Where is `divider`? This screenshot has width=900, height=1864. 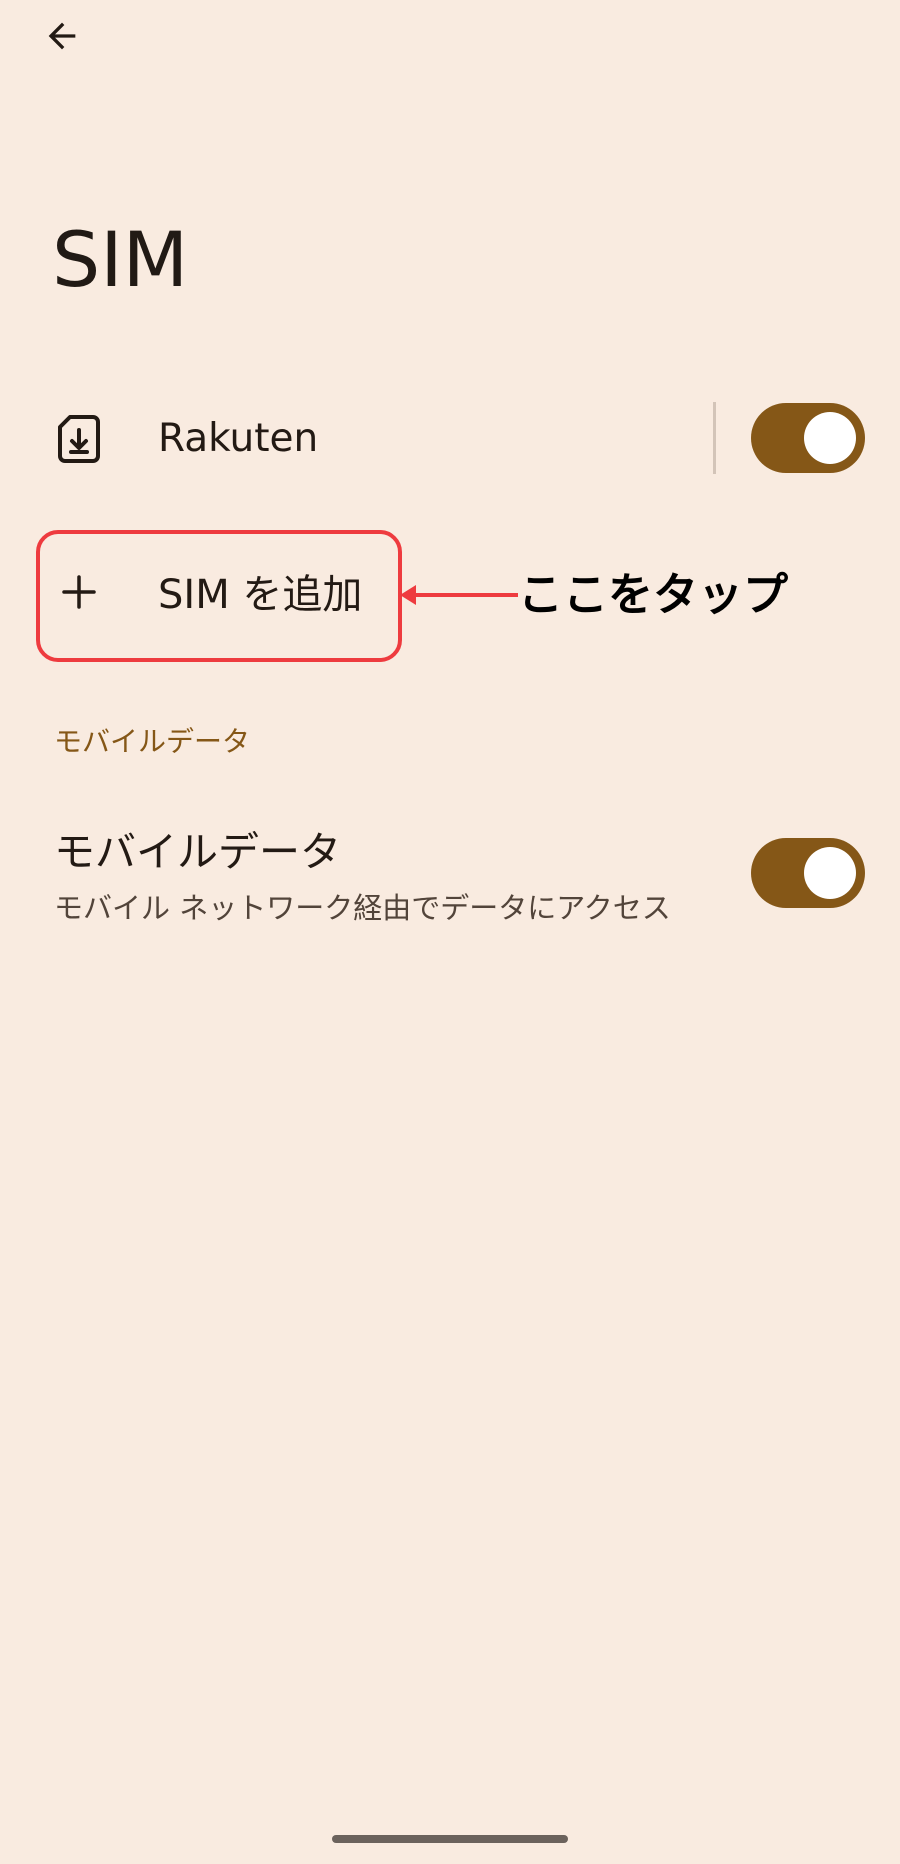 divider is located at coordinates (714, 438).